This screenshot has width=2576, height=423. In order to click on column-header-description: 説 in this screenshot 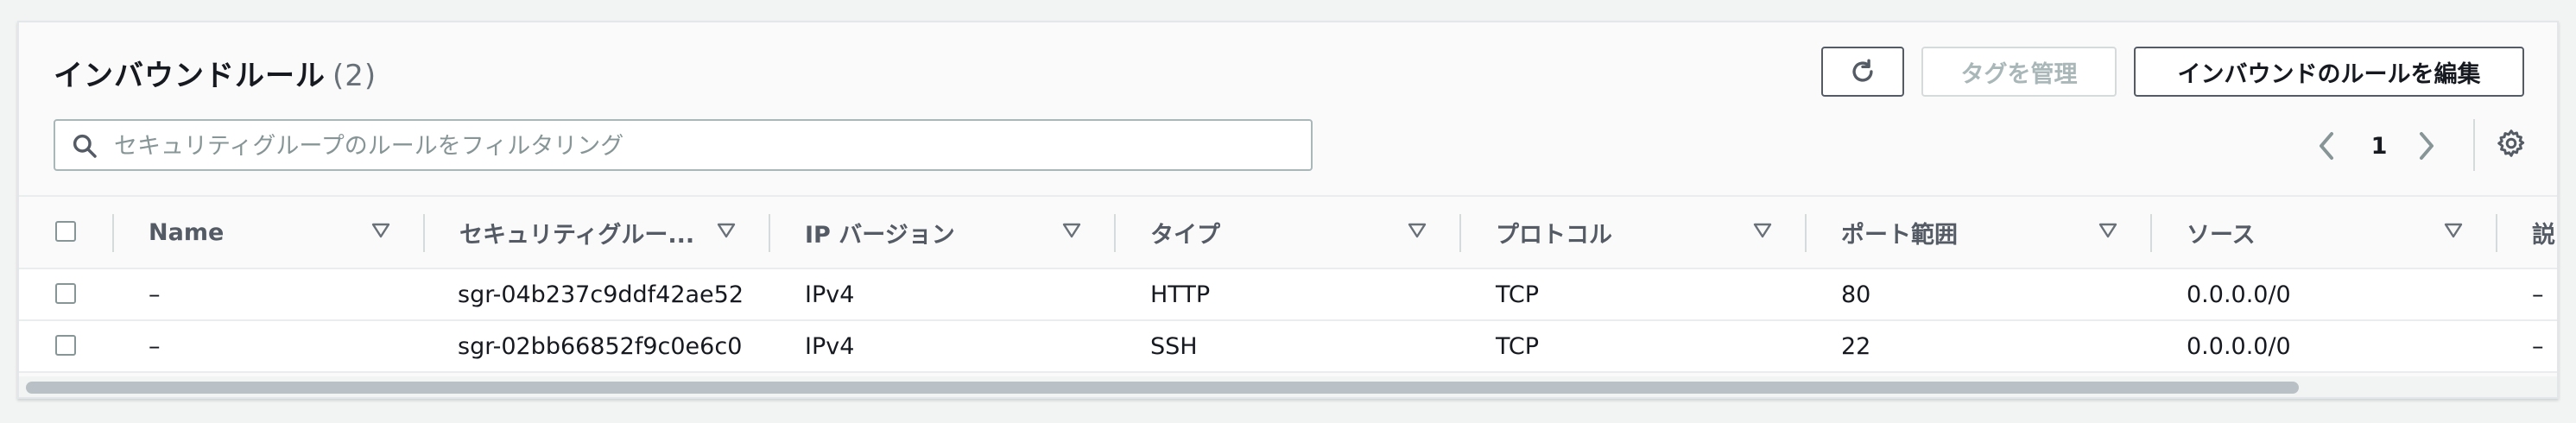, I will do `click(2543, 232)`.